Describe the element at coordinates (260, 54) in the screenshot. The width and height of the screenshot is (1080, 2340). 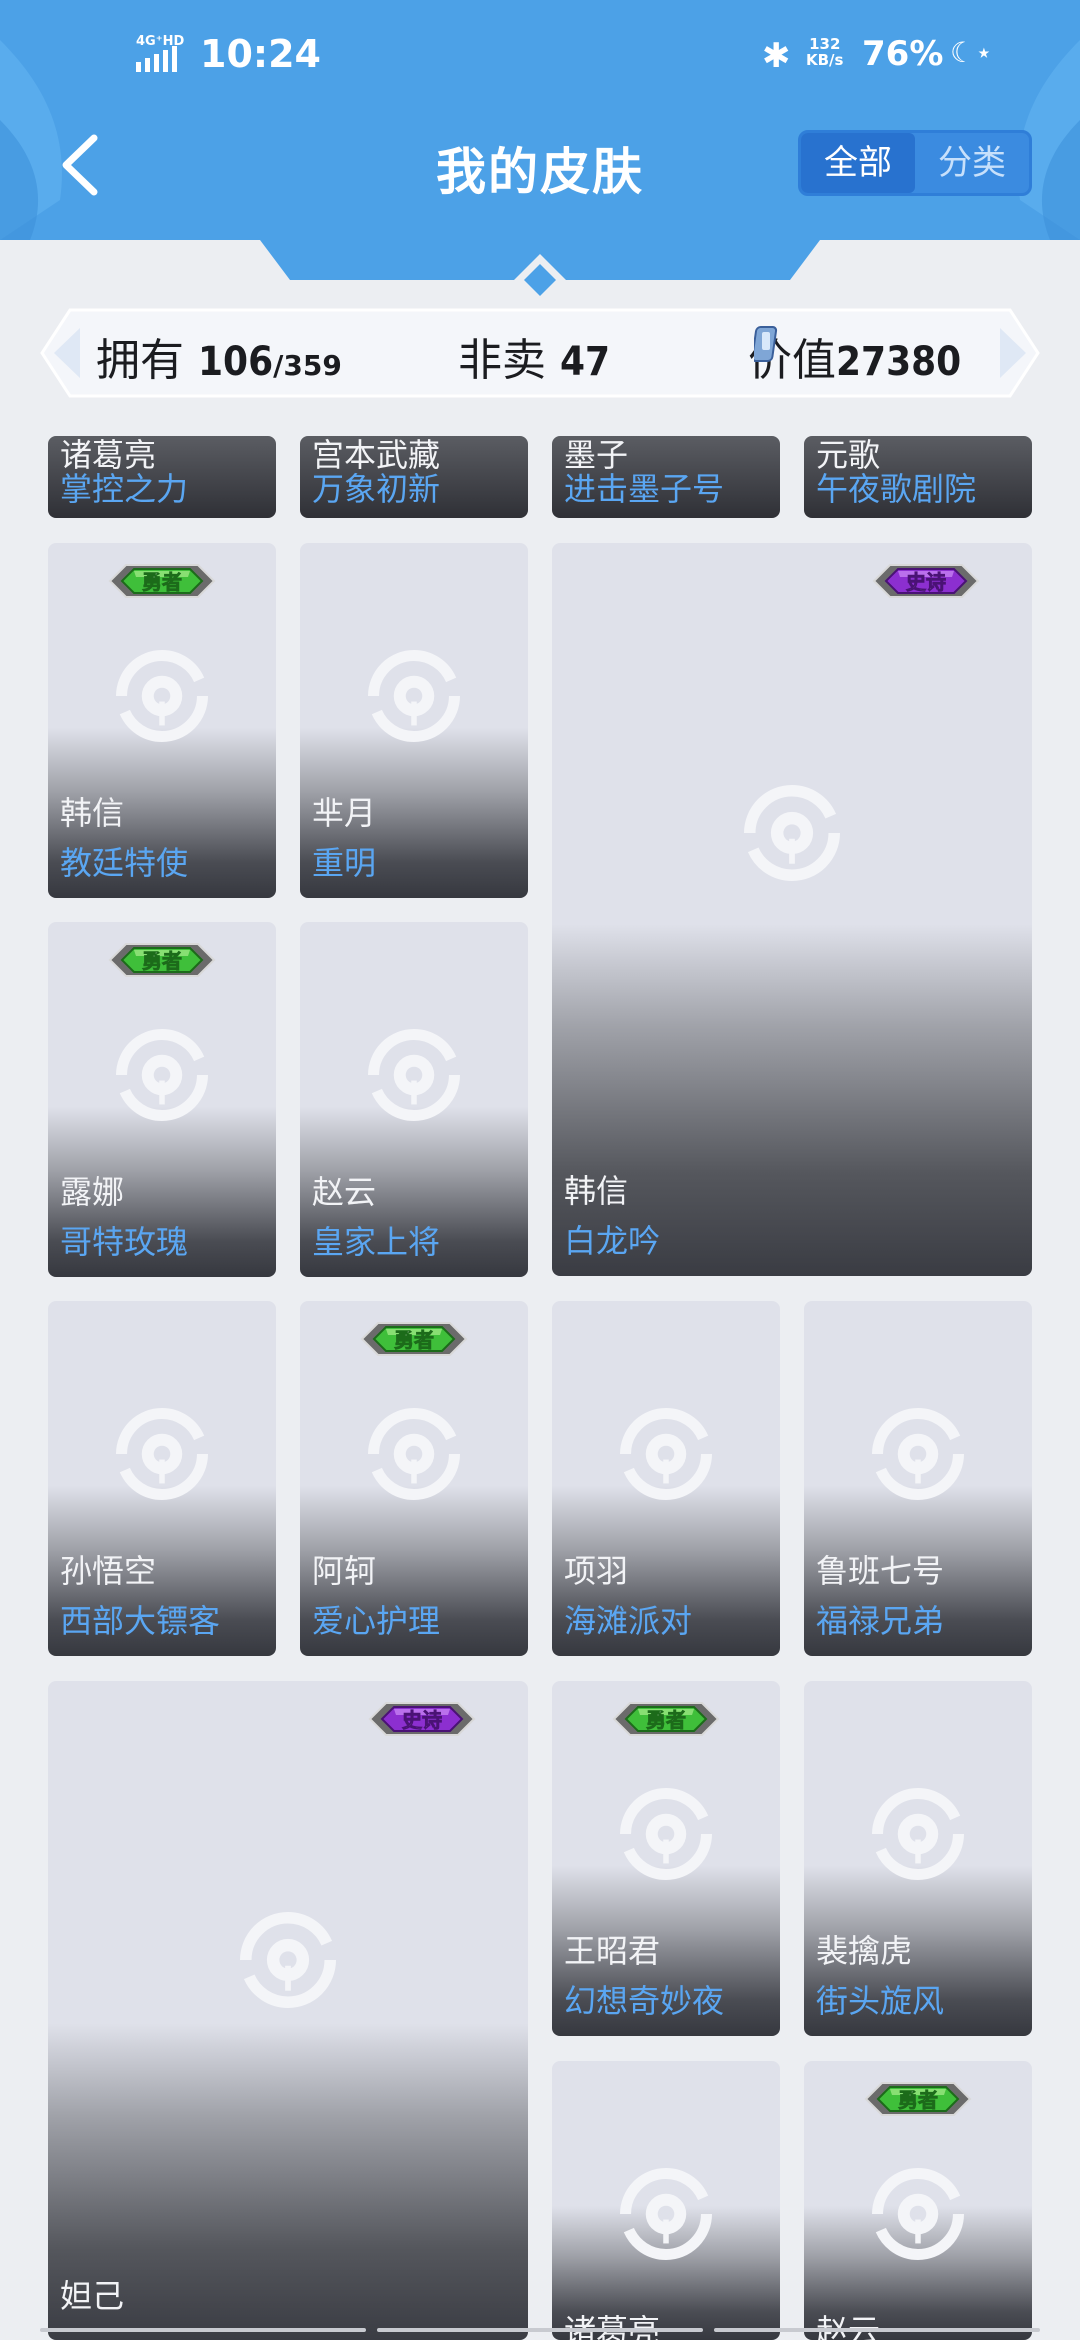
I see `clock: 10:24` at that location.